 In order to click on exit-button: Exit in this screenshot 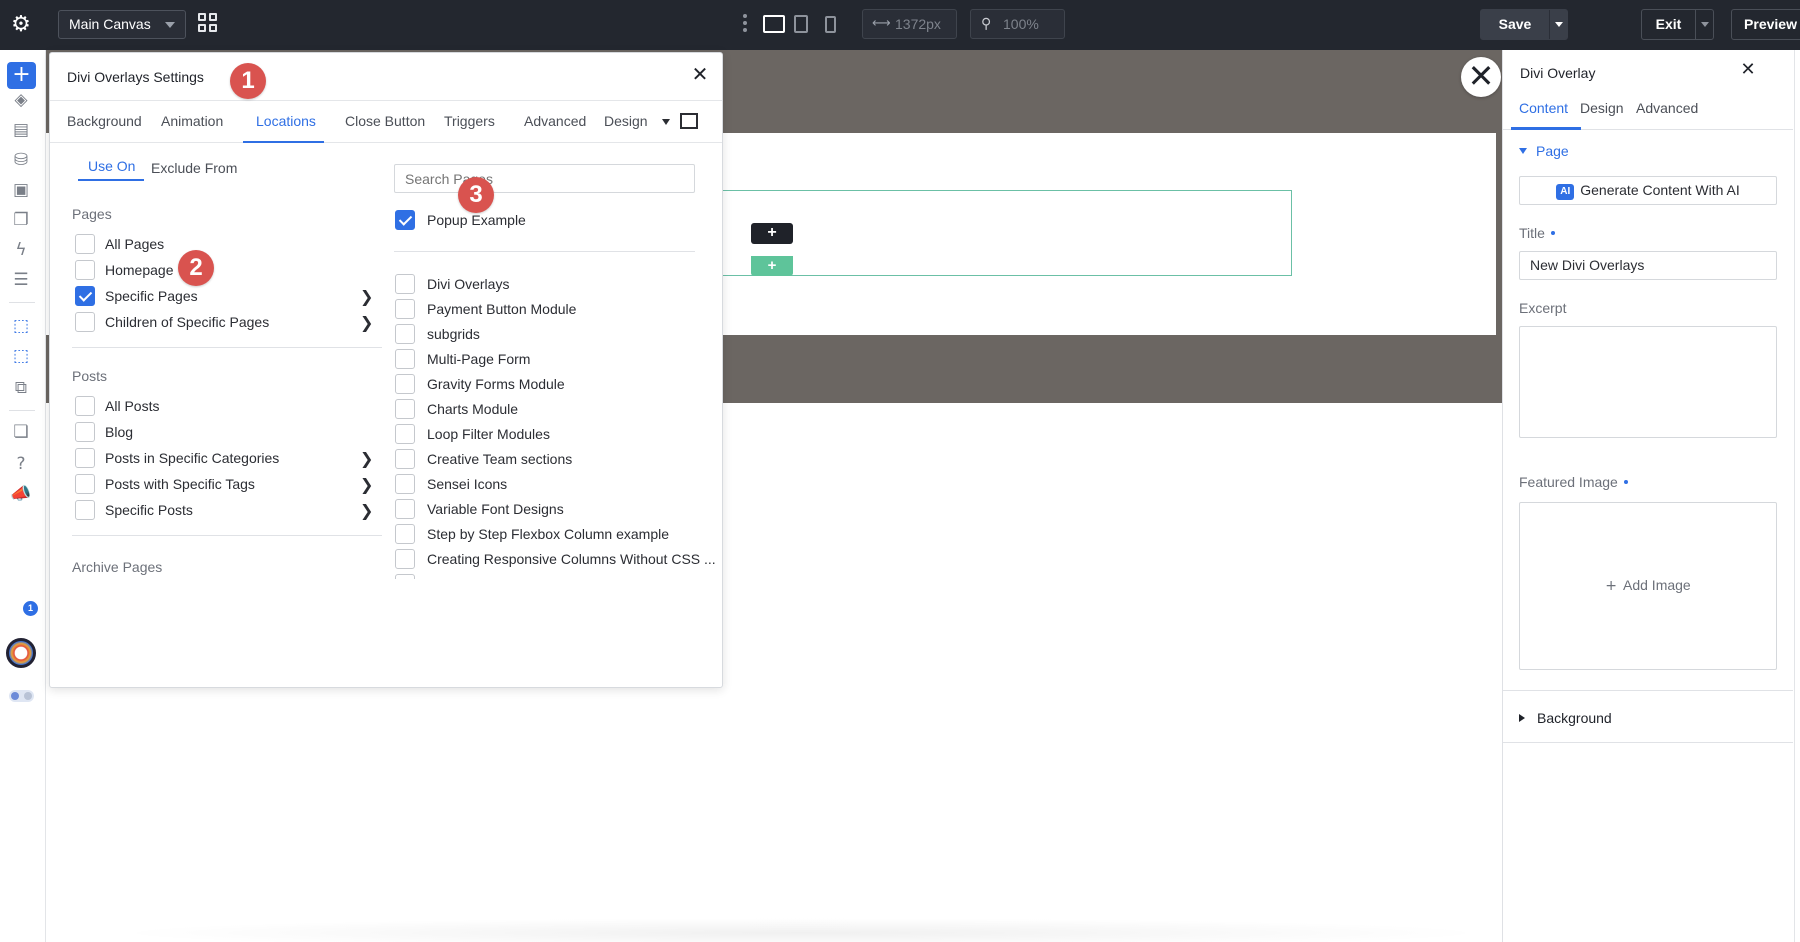, I will do `click(1677, 24)`.